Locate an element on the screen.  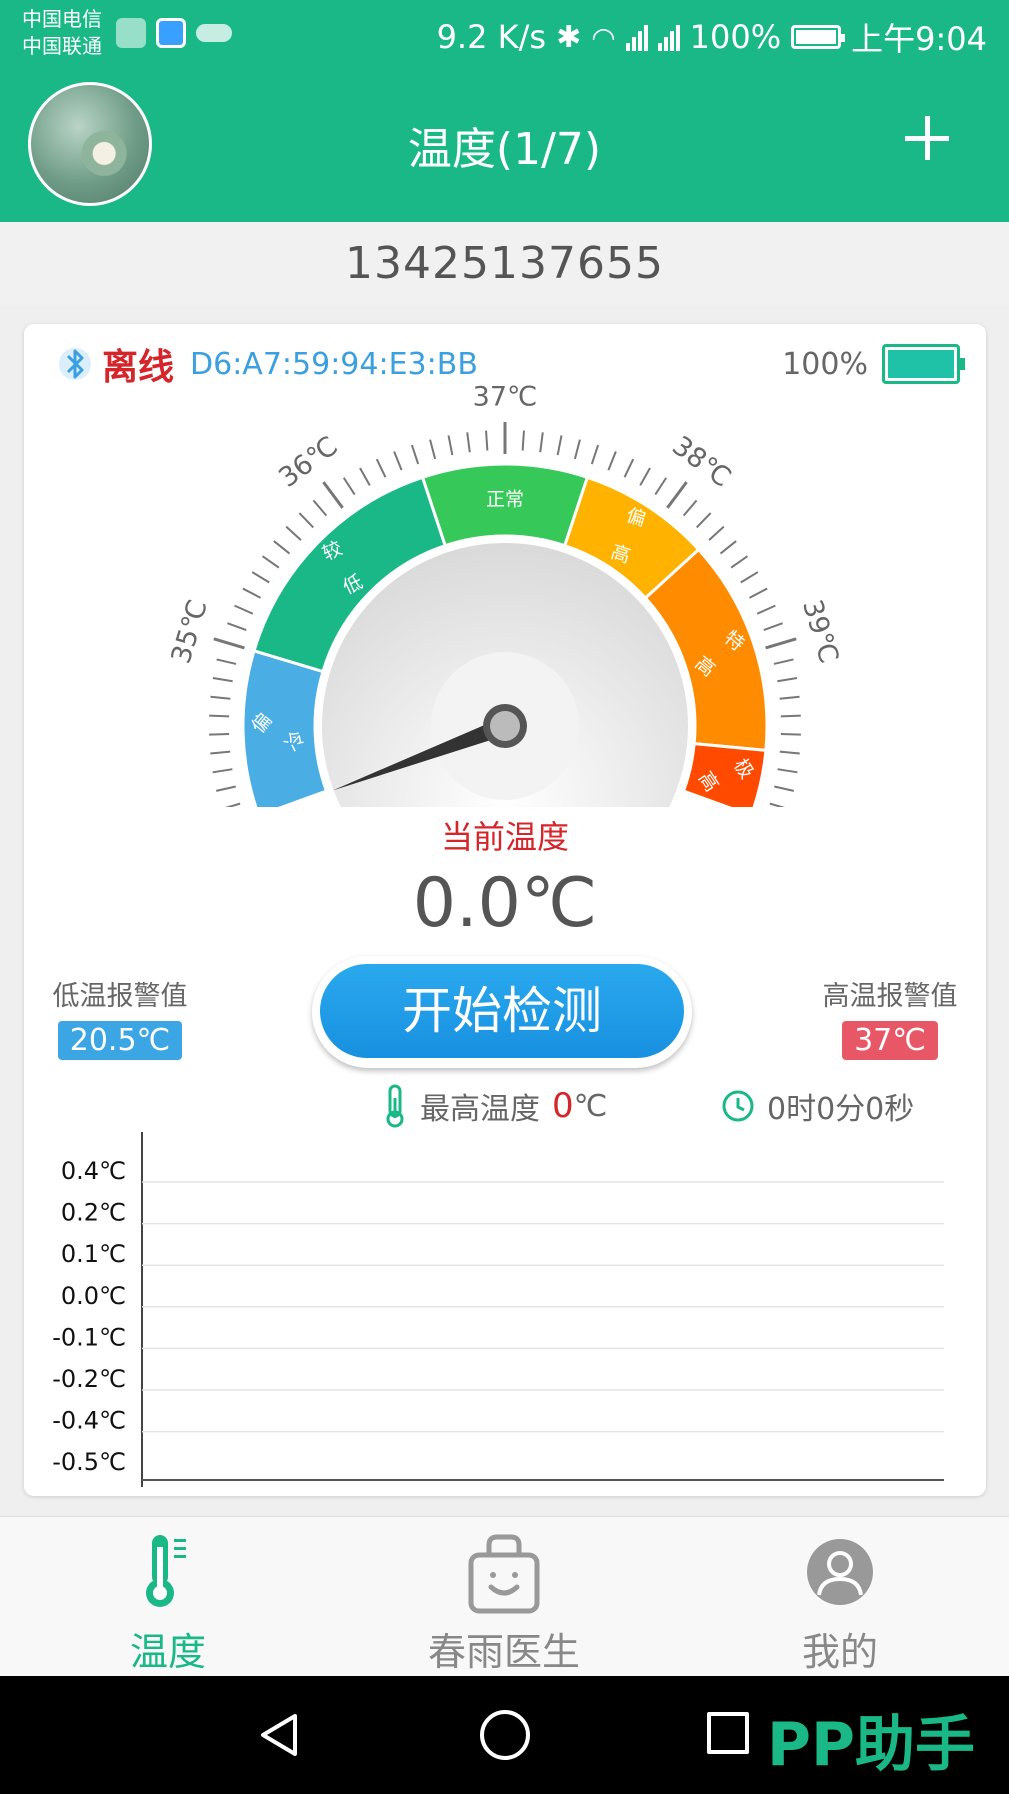
high-alarm-value: 37℃ is located at coordinates (890, 1040).